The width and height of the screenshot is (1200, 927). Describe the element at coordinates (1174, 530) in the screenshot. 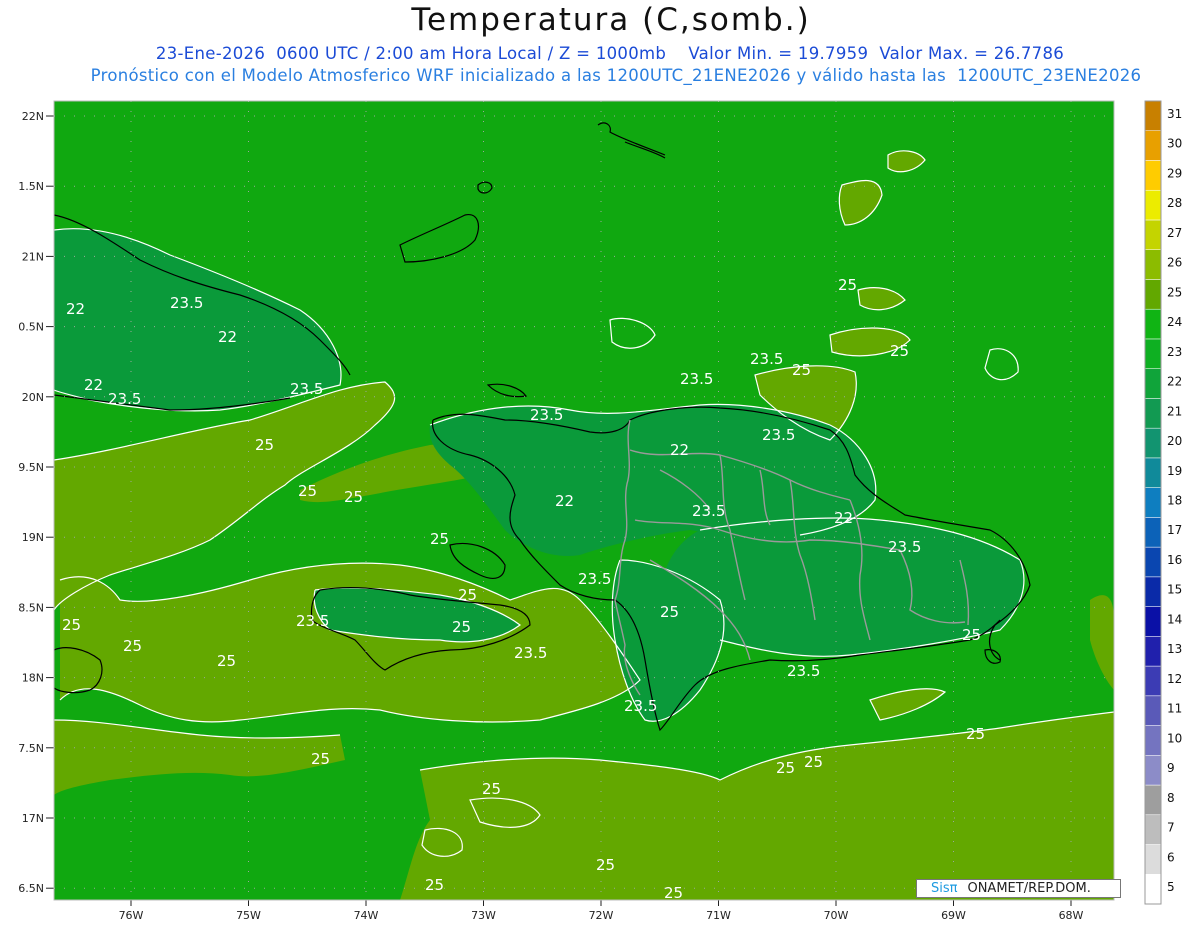

I see `colorbar-label: 17` at that location.